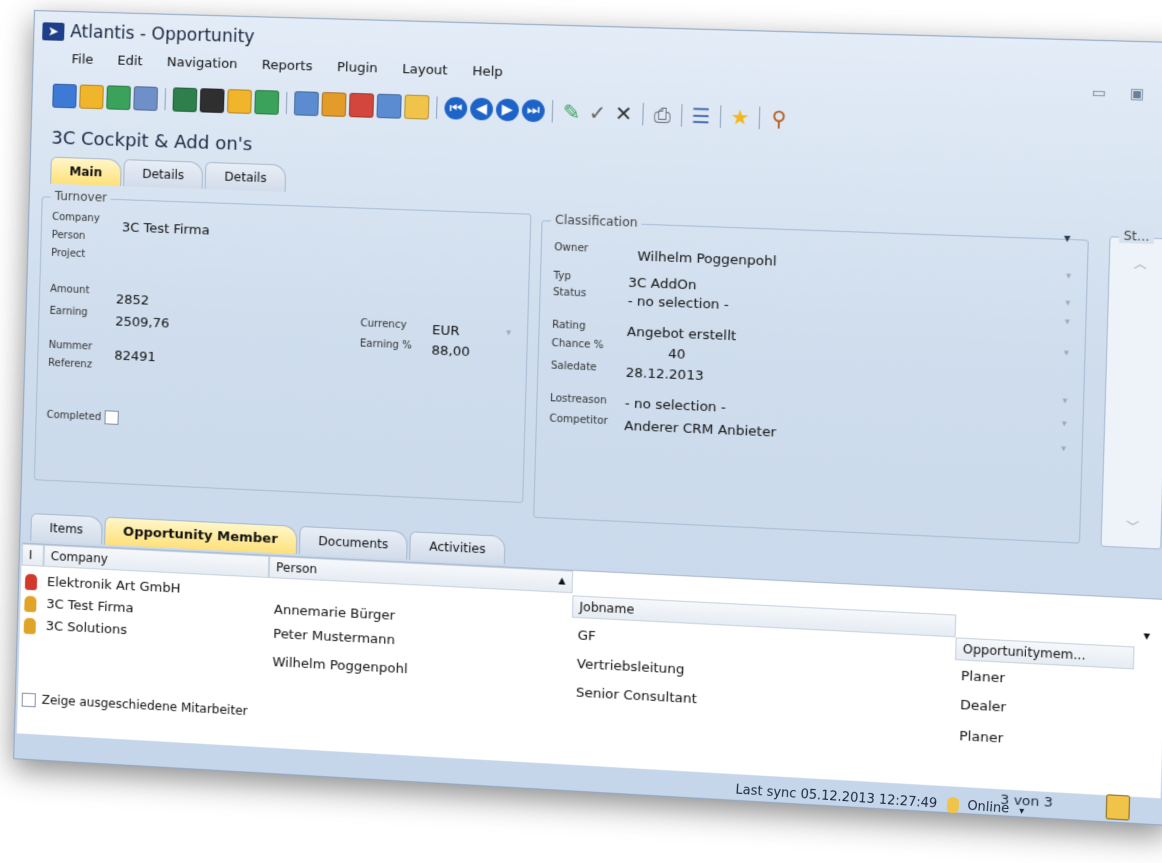 This screenshot has width=1162, height=863. I want to click on edit-pencil-icon: ✎, so click(571, 111).